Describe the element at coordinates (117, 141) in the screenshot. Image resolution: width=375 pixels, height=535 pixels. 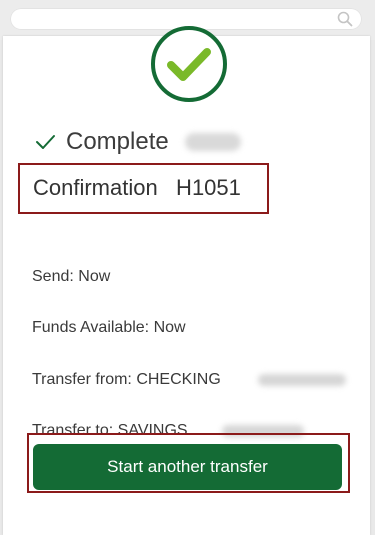
I see `status-label: Complete` at that location.